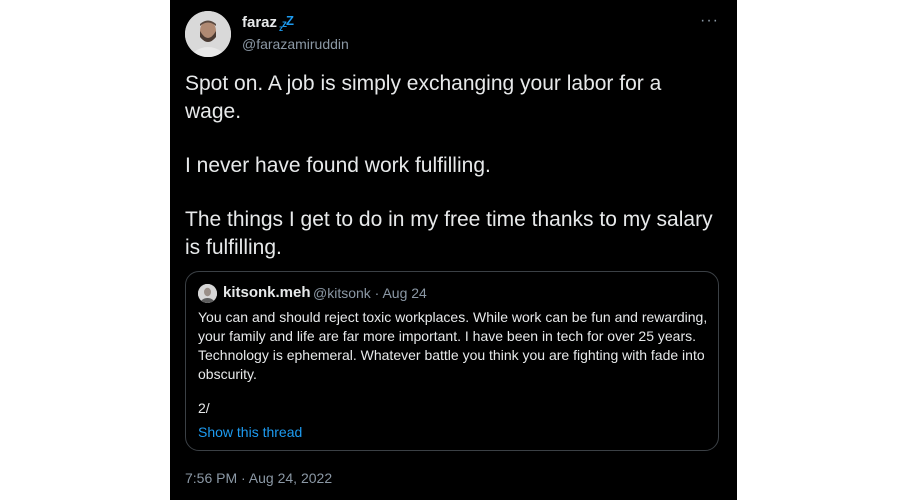 Image resolution: width=906 pixels, height=500 pixels. What do you see at coordinates (709, 21) in the screenshot?
I see `more-icon: ···` at bounding box center [709, 21].